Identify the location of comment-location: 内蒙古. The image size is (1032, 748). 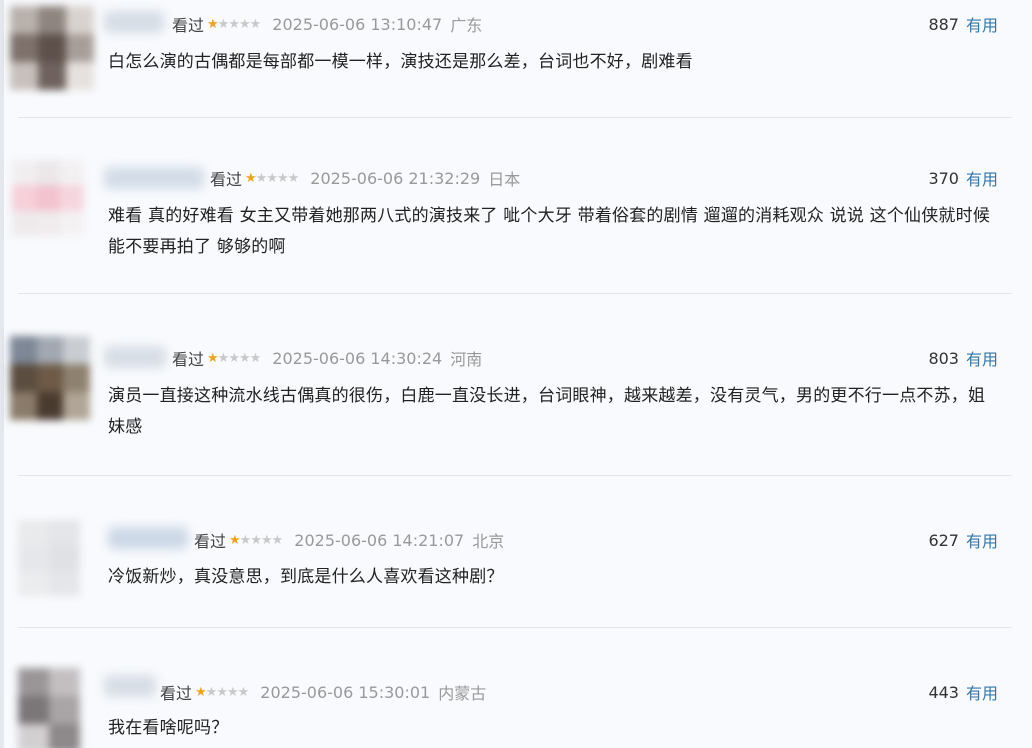
(462, 693).